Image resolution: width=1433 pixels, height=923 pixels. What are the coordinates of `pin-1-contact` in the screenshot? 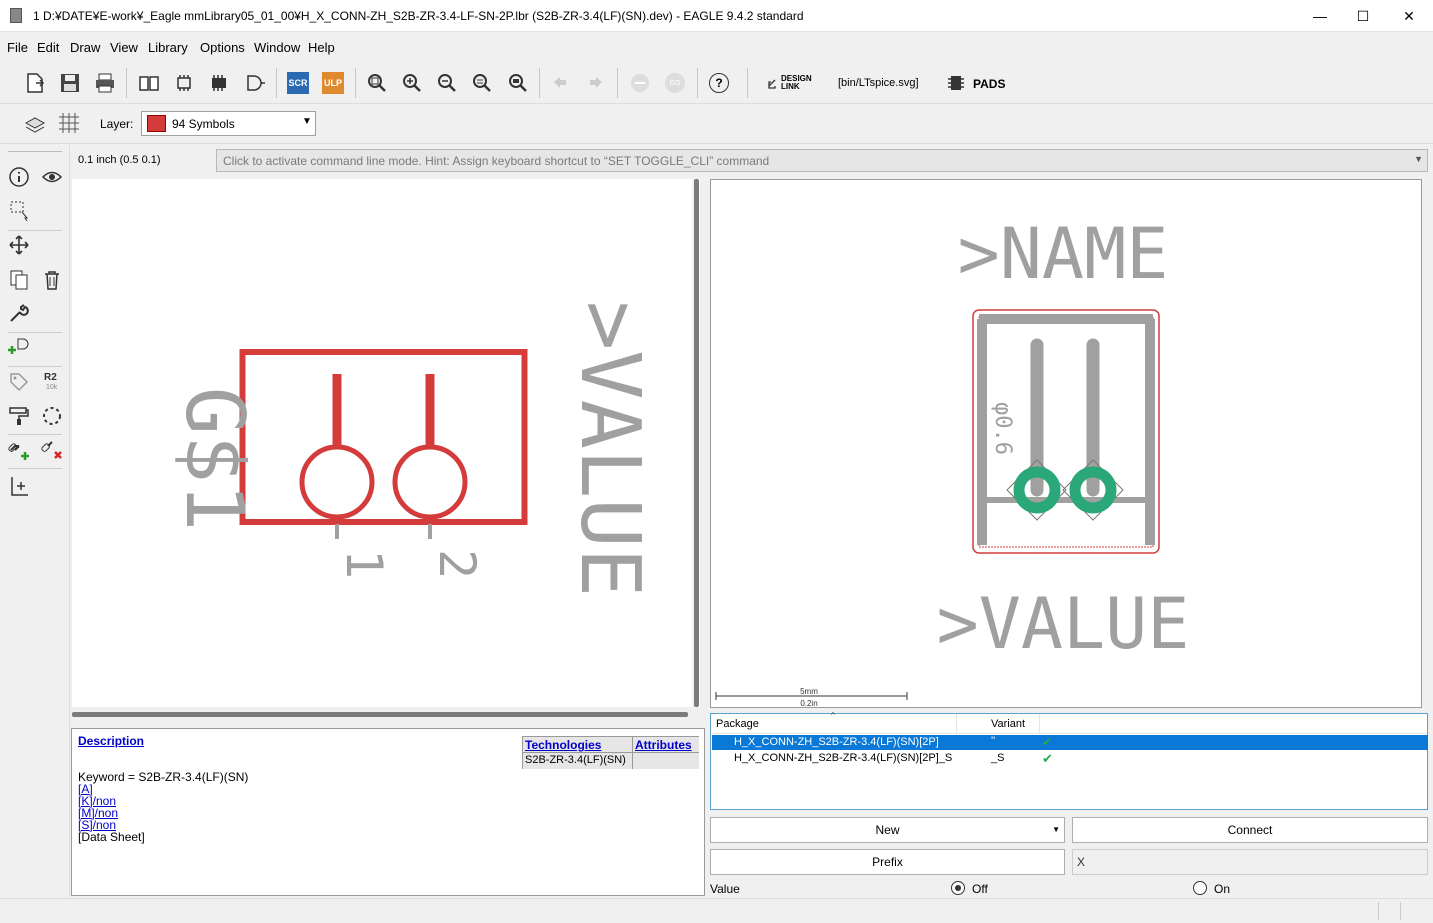 It's located at (337, 482).